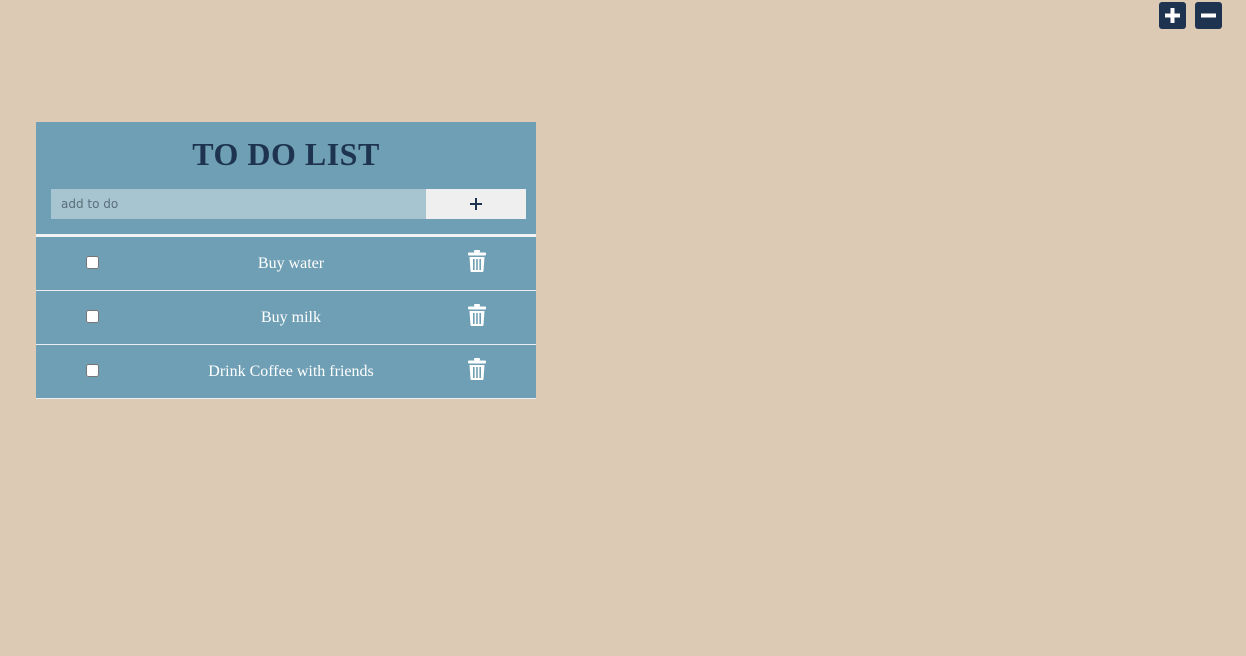  What do you see at coordinates (238, 204) in the screenshot?
I see `add-todo-input` at bounding box center [238, 204].